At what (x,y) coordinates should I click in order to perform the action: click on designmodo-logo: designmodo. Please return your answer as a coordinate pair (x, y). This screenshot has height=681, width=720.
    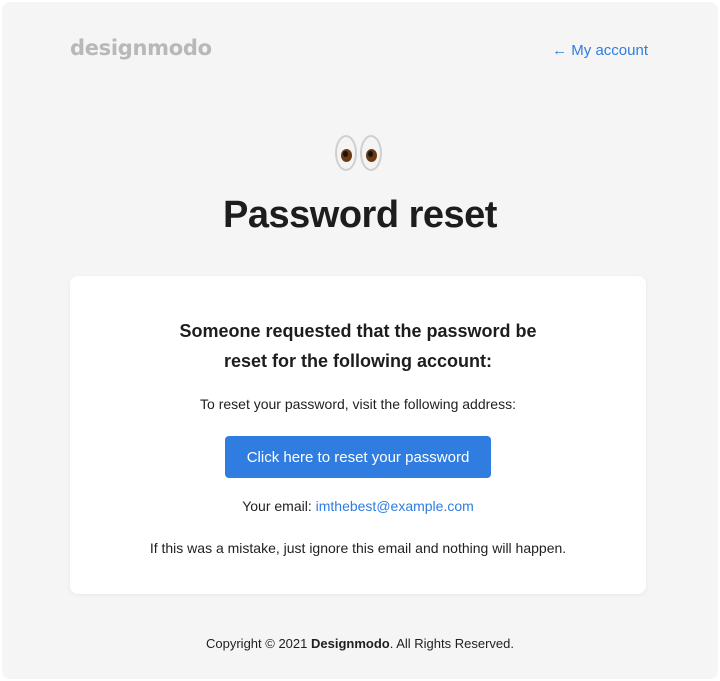
    Looking at the image, I should click on (141, 48).